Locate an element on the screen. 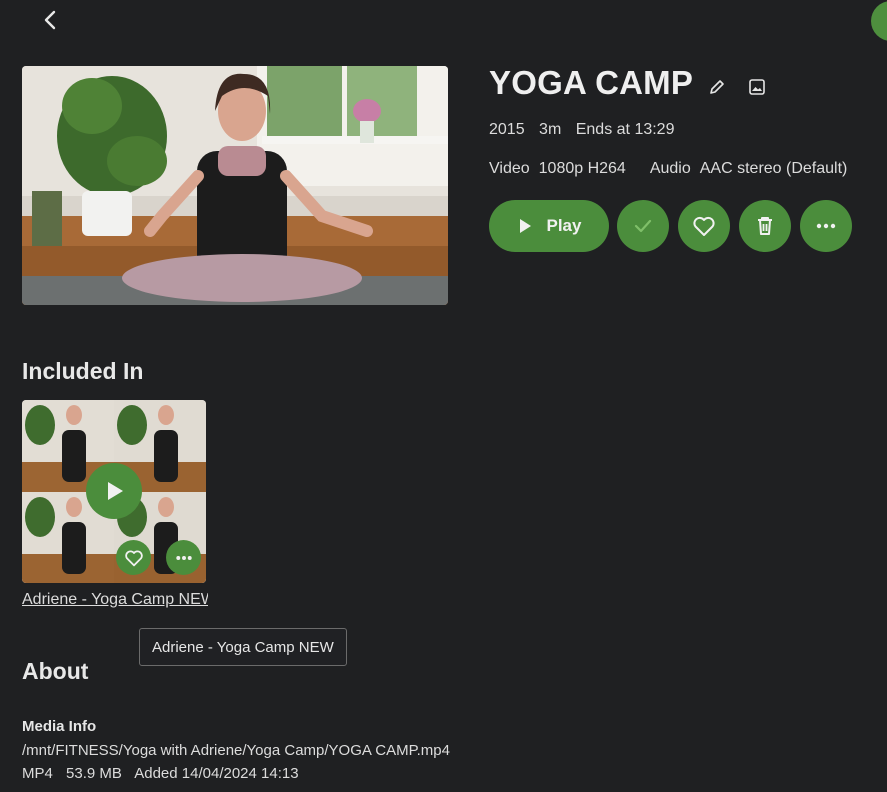 Image resolution: width=887 pixels, height=792 pixels. year: 2015 is located at coordinates (507, 129).